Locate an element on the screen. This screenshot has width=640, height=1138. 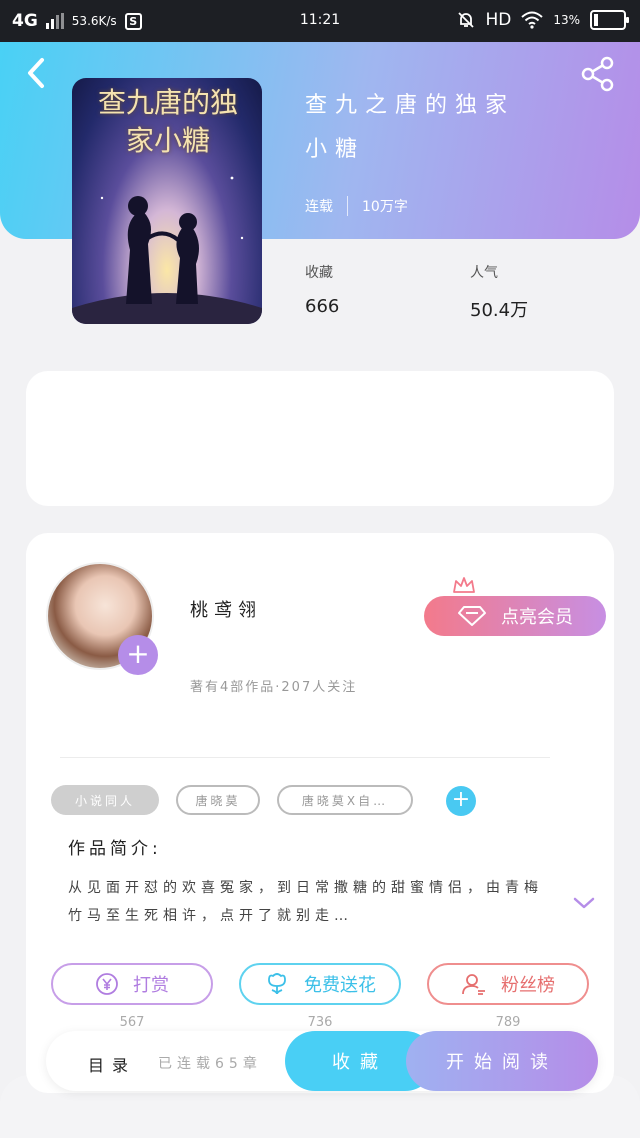
start-reading-button: 开始阅读 is located at coordinates (502, 1061).